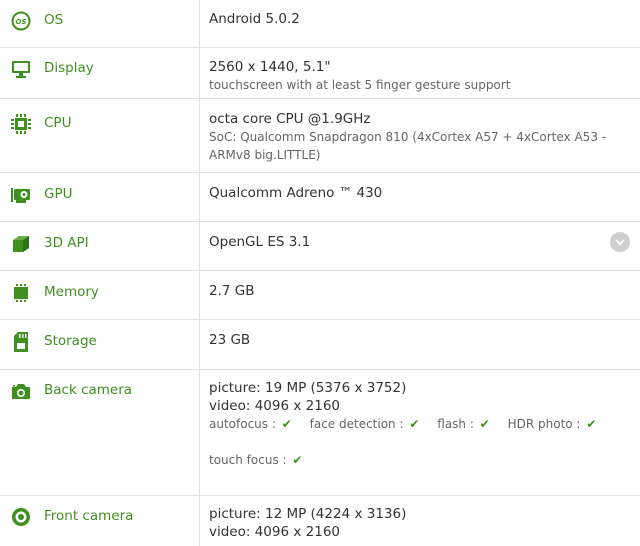 The width and height of the screenshot is (640, 546). What do you see at coordinates (100, 295) in the screenshot?
I see `spec-label-cell: Memory` at bounding box center [100, 295].